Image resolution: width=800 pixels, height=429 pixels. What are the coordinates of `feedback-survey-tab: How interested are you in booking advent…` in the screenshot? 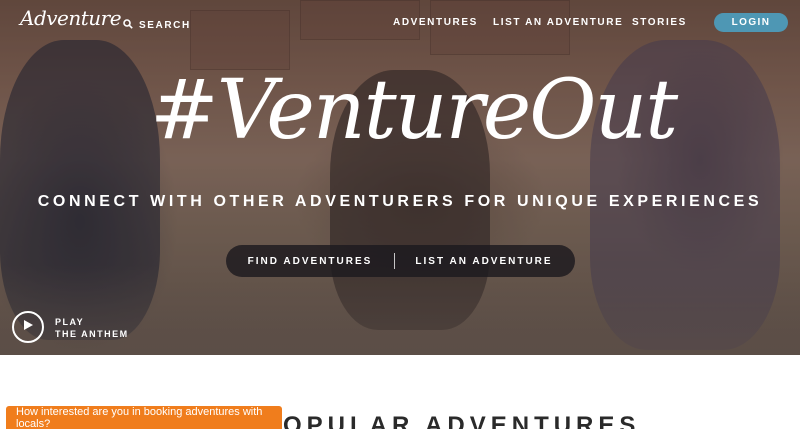 It's located at (144, 417).